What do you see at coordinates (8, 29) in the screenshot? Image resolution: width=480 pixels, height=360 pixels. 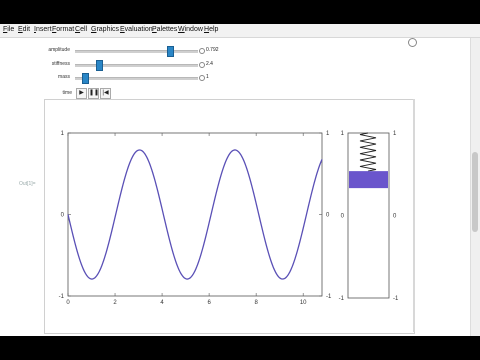 I see `menu-file: File` at bounding box center [8, 29].